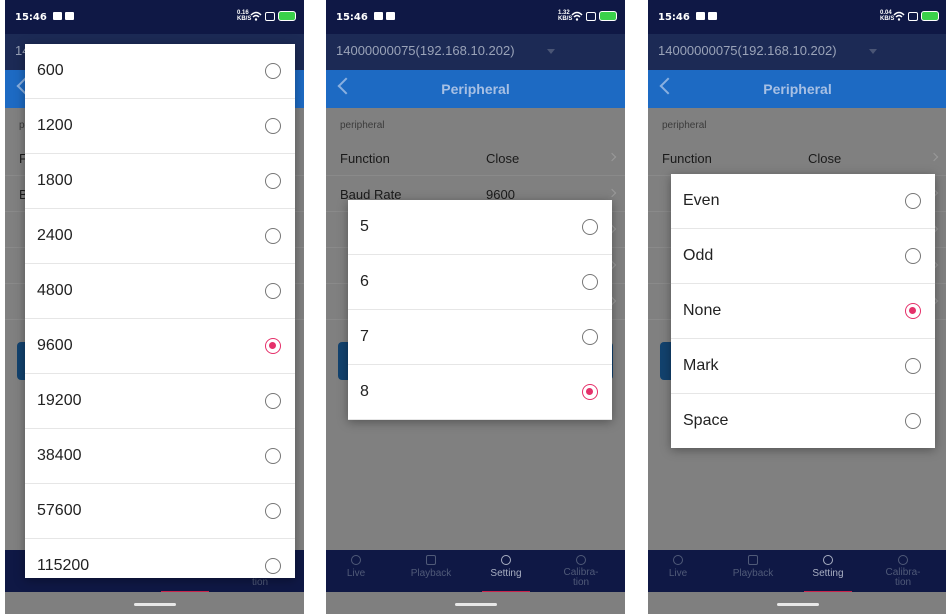 The height and width of the screenshot is (614, 946). What do you see at coordinates (160, 126) in the screenshot?
I see `option-row: 1200` at bounding box center [160, 126].